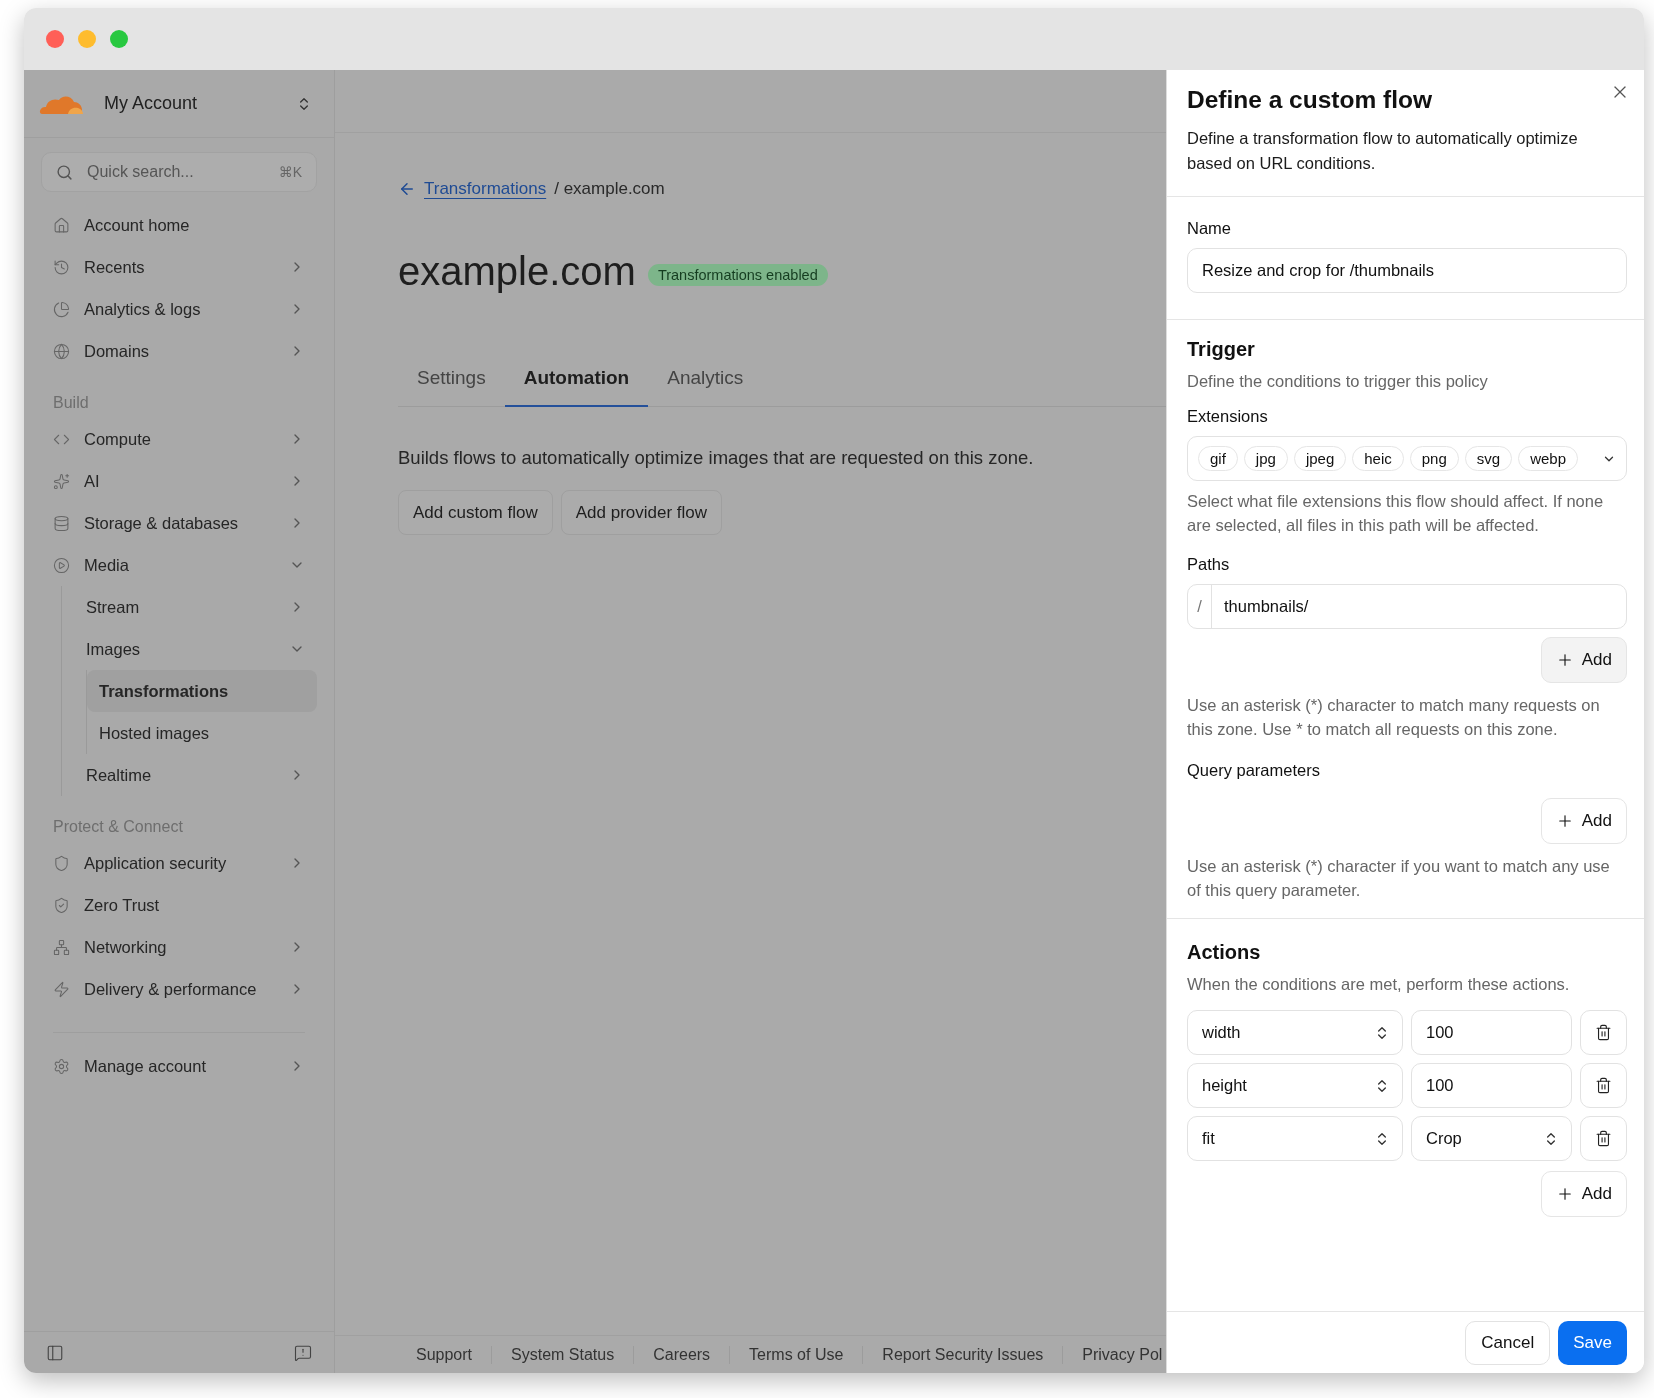 The width and height of the screenshot is (1654, 1398). I want to click on sidebar-item: Transformations, so click(202, 691).